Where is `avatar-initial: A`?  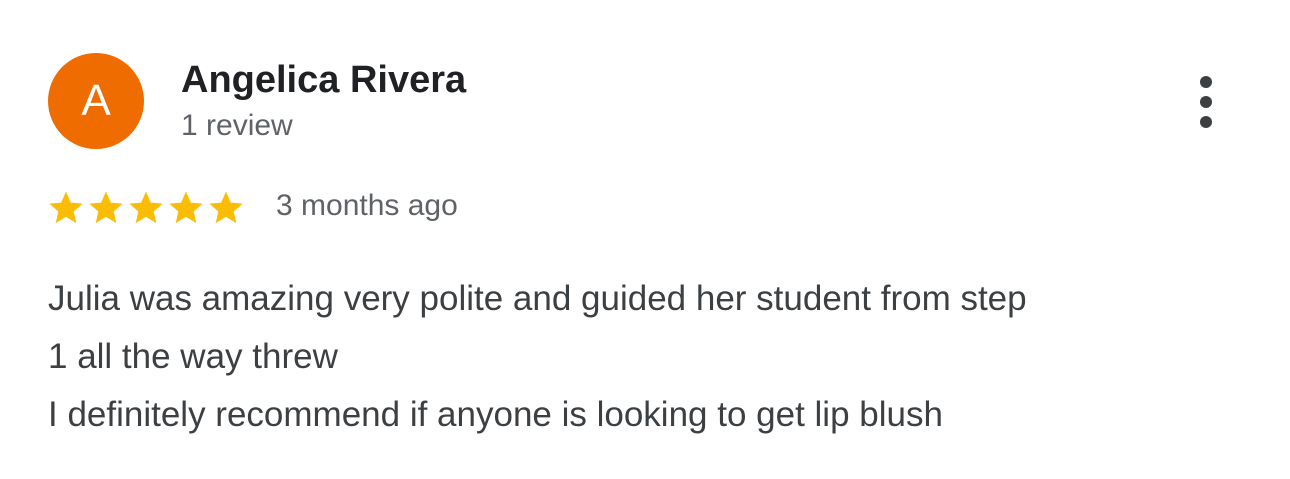 avatar-initial: A is located at coordinates (96, 100).